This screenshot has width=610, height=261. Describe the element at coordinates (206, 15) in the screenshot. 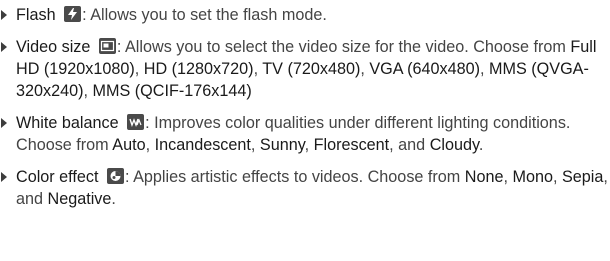

I see `desc-flash: Allows you to set the flash mode.` at that location.